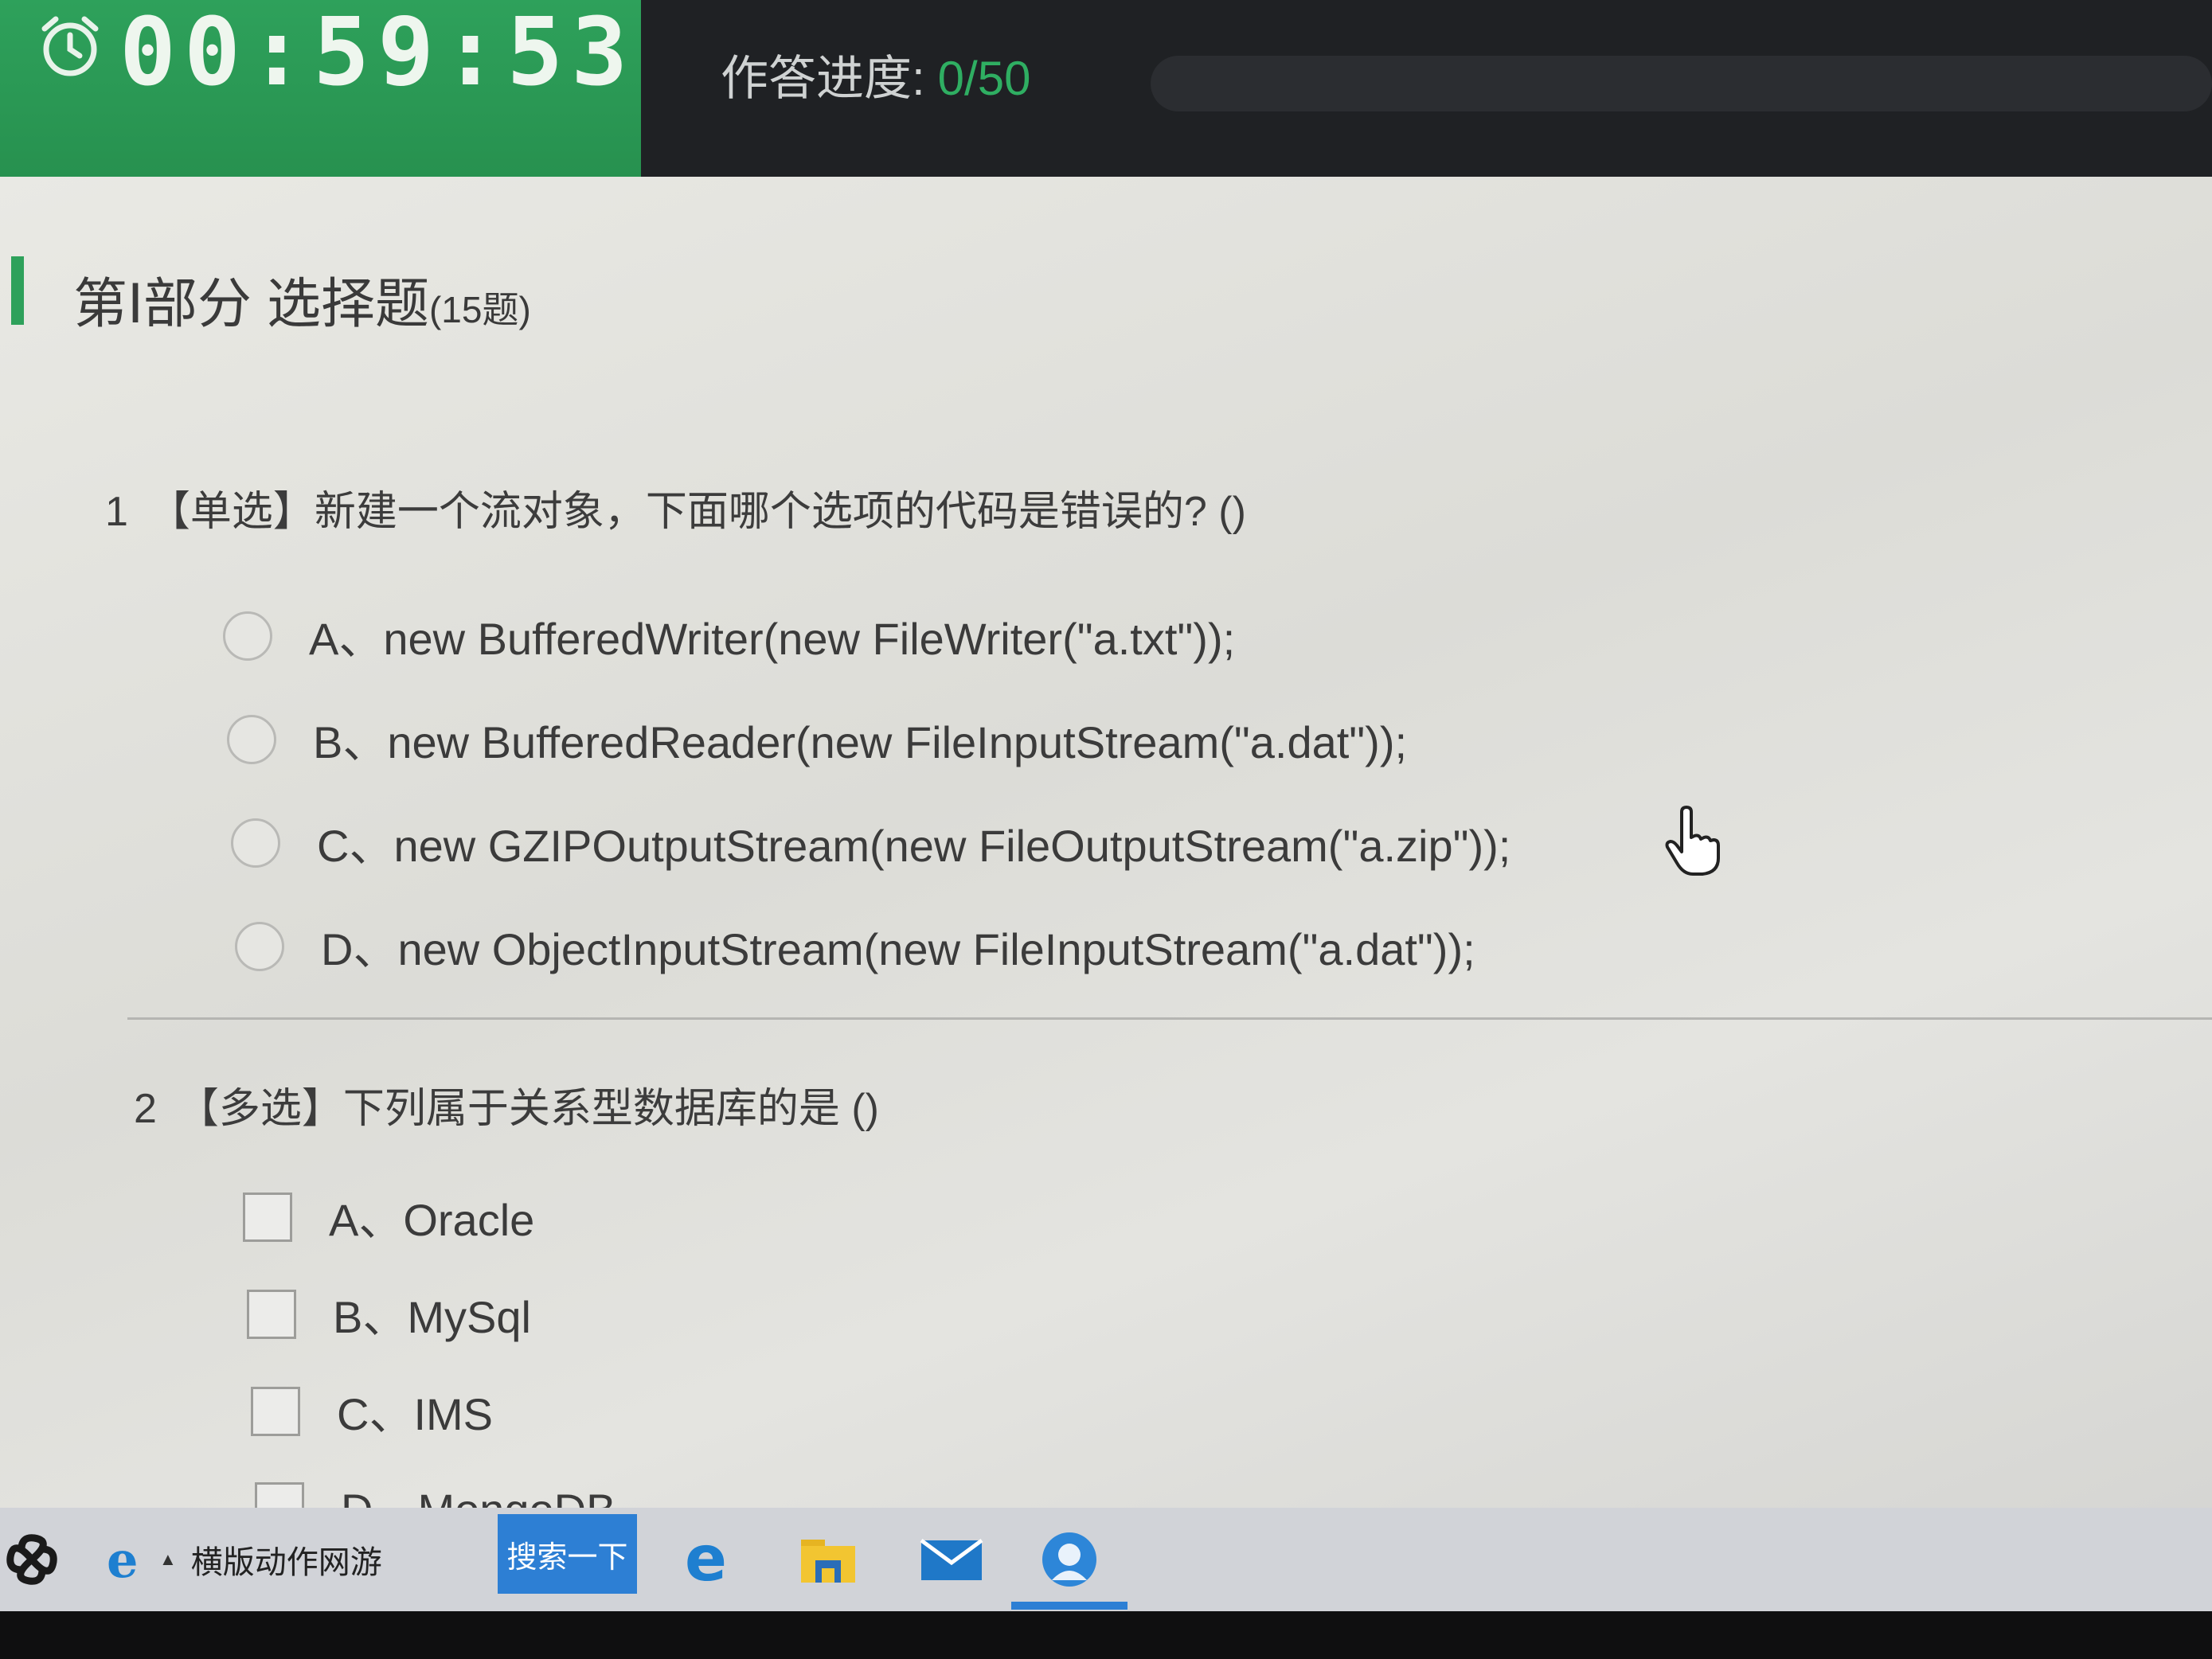  I want to click on answer-progress: 作答进度: 0/50, so click(875, 74).